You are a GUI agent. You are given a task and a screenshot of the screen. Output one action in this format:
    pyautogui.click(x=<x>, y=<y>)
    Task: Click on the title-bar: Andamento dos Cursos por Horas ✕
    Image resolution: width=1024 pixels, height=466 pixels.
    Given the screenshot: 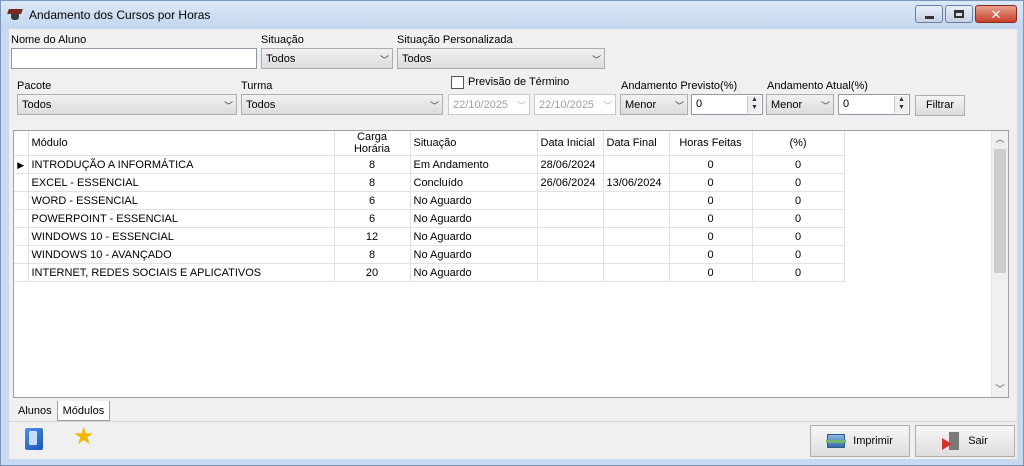 What is the action you would take?
    pyautogui.click(x=512, y=15)
    